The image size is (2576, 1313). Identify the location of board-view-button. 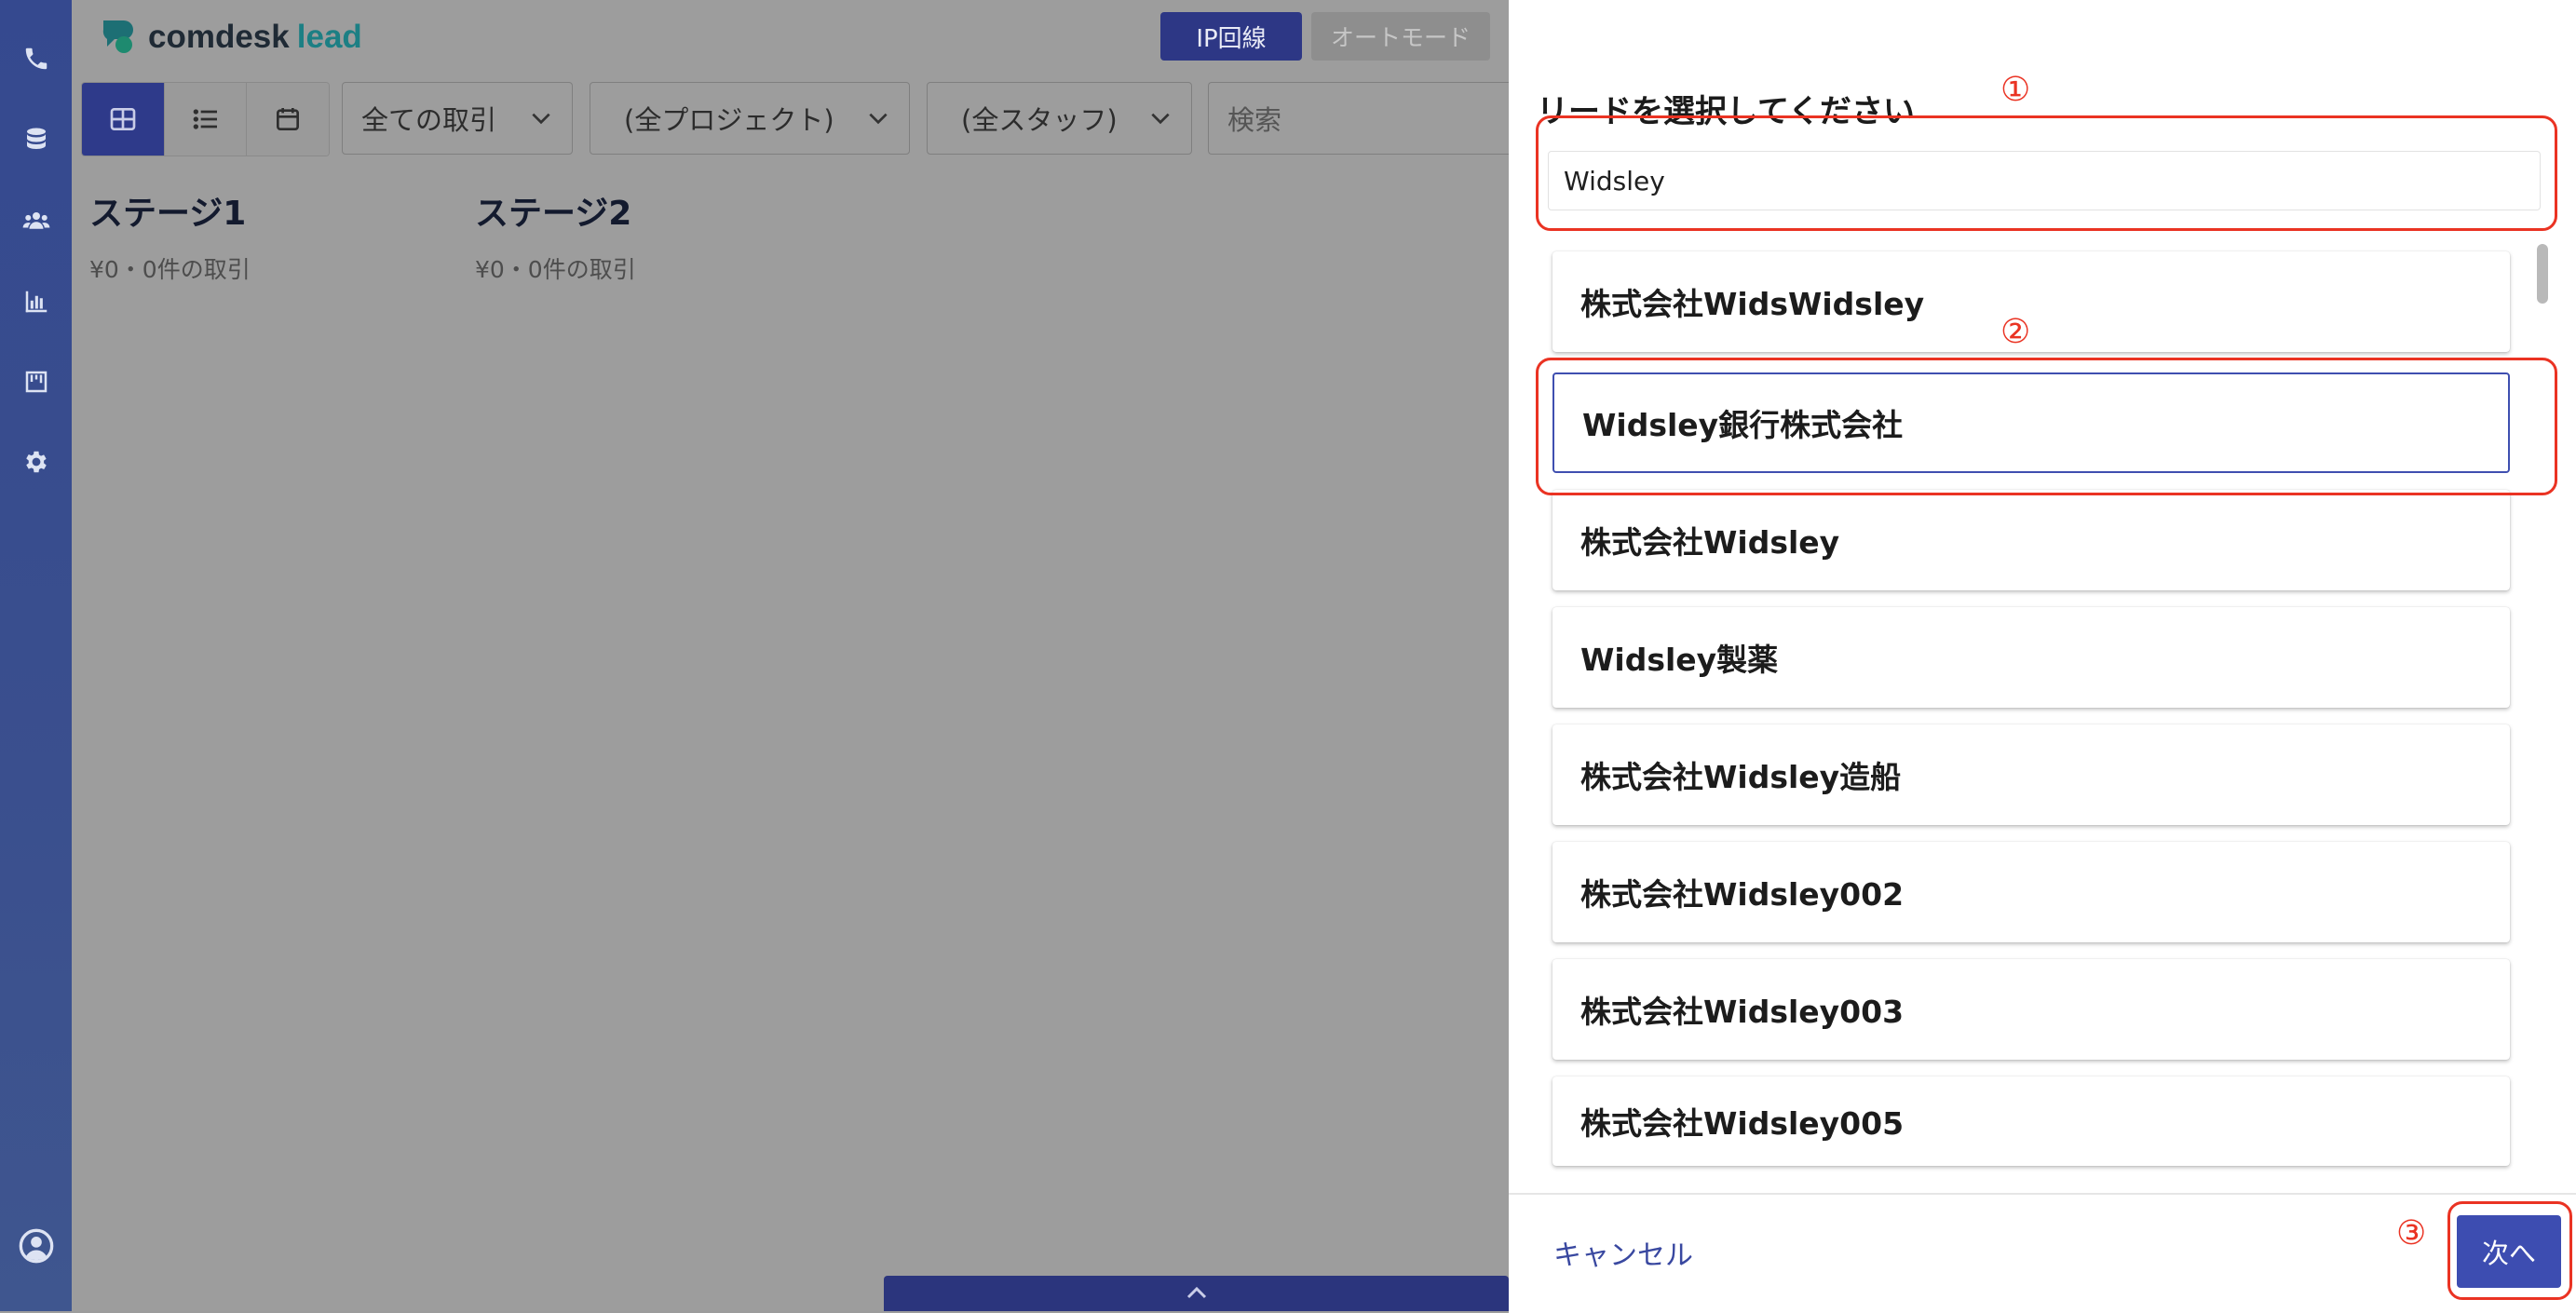
(124, 120).